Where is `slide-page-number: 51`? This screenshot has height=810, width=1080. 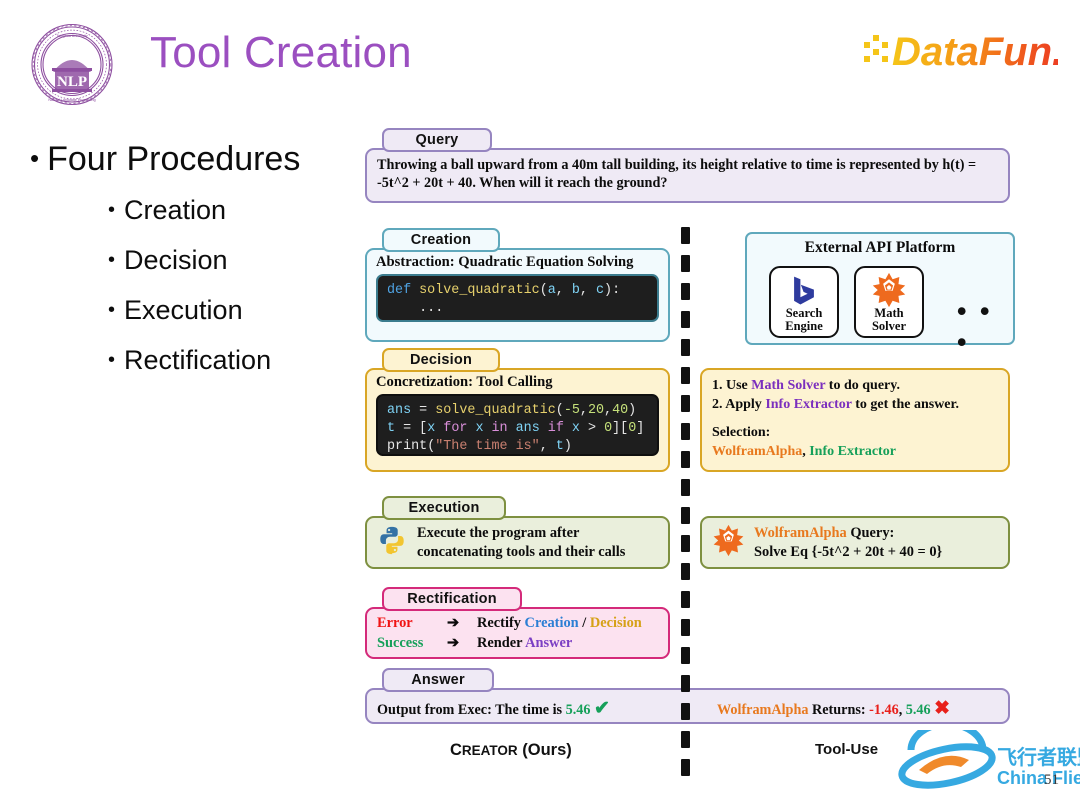 slide-page-number: 51 is located at coordinates (1051, 780).